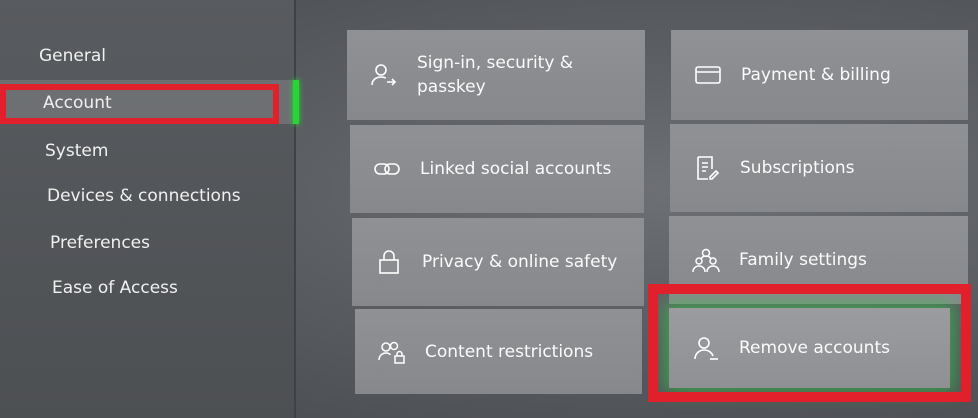 The width and height of the screenshot is (978, 418). I want to click on tile-label: Family settings, so click(803, 260).